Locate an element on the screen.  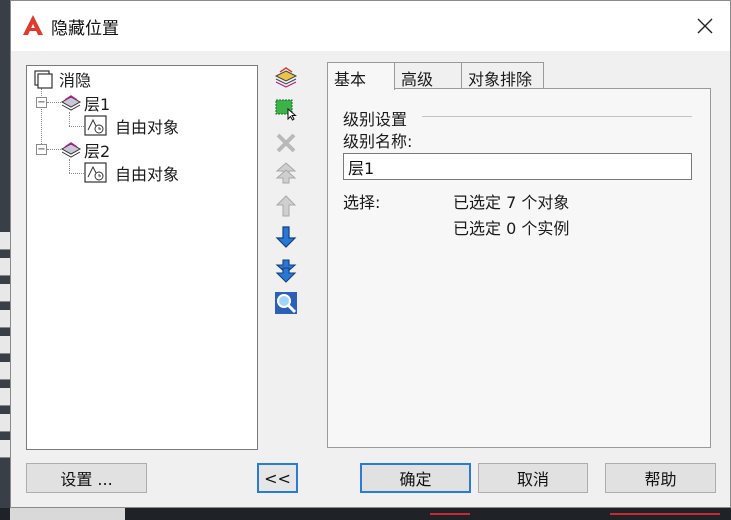
select-objects-icon is located at coordinates (286, 110).